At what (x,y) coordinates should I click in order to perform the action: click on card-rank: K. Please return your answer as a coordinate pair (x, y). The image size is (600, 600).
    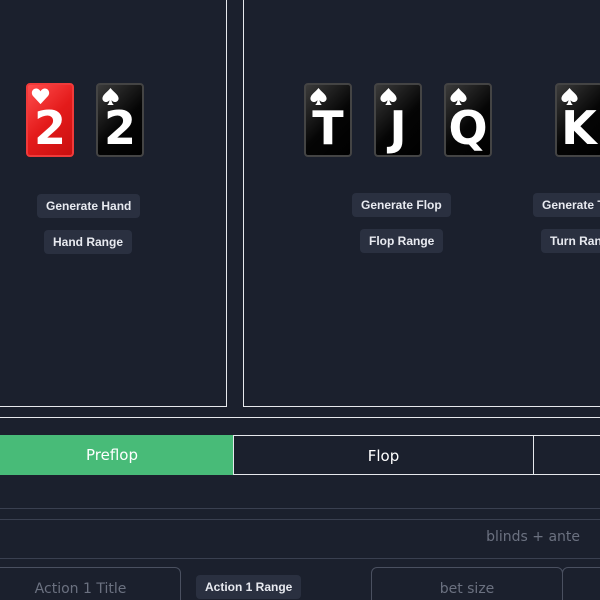
    Looking at the image, I should click on (579, 128).